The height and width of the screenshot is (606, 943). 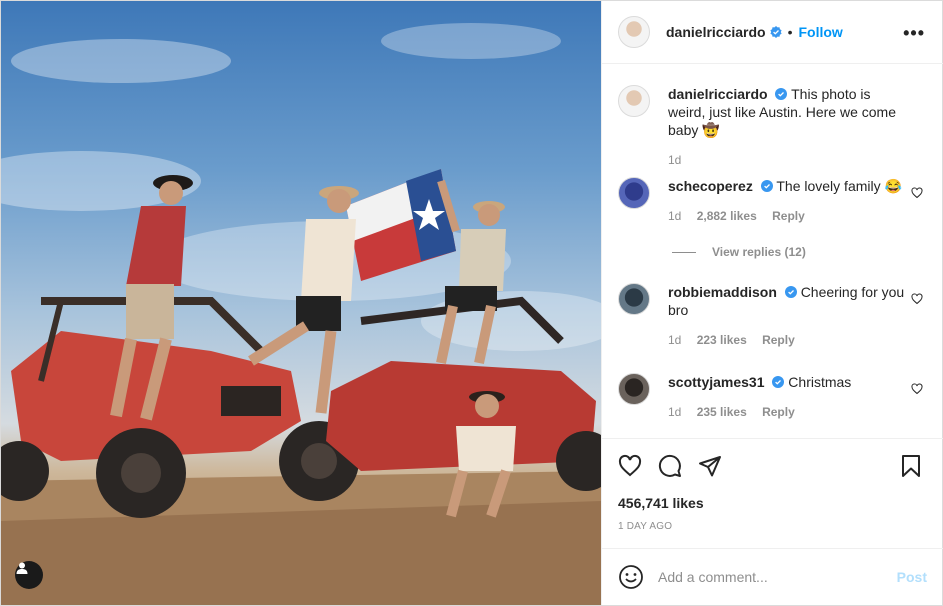 What do you see at coordinates (772, 493) in the screenshot?
I see `post-actions: 456,741 likes 1 DAY AGO` at bounding box center [772, 493].